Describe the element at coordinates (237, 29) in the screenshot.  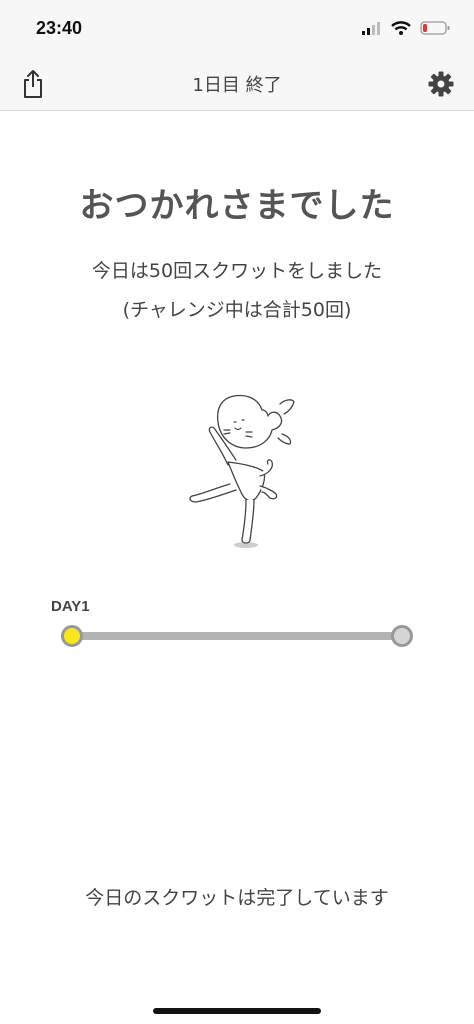
I see `status-bar: 23:40` at that location.